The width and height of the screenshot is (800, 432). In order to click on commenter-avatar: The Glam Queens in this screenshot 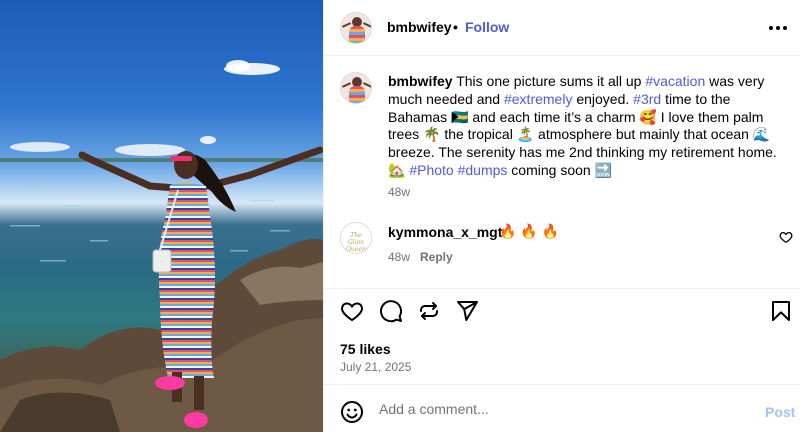, I will do `click(356, 238)`.